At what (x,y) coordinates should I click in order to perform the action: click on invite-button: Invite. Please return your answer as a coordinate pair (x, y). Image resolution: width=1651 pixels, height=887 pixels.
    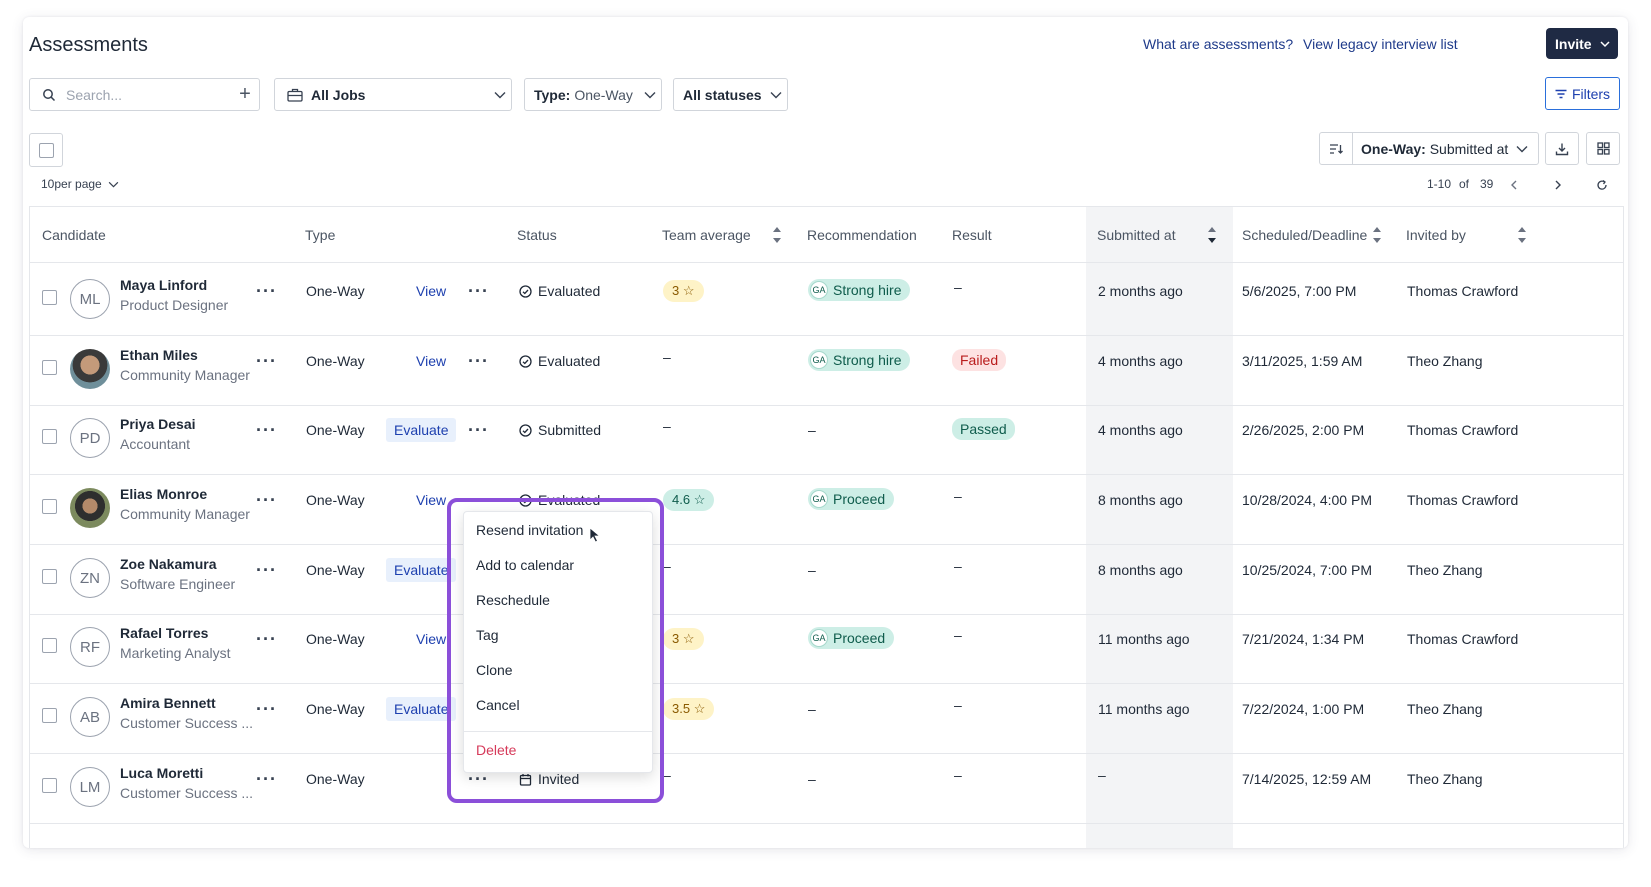
    Looking at the image, I should click on (1582, 43).